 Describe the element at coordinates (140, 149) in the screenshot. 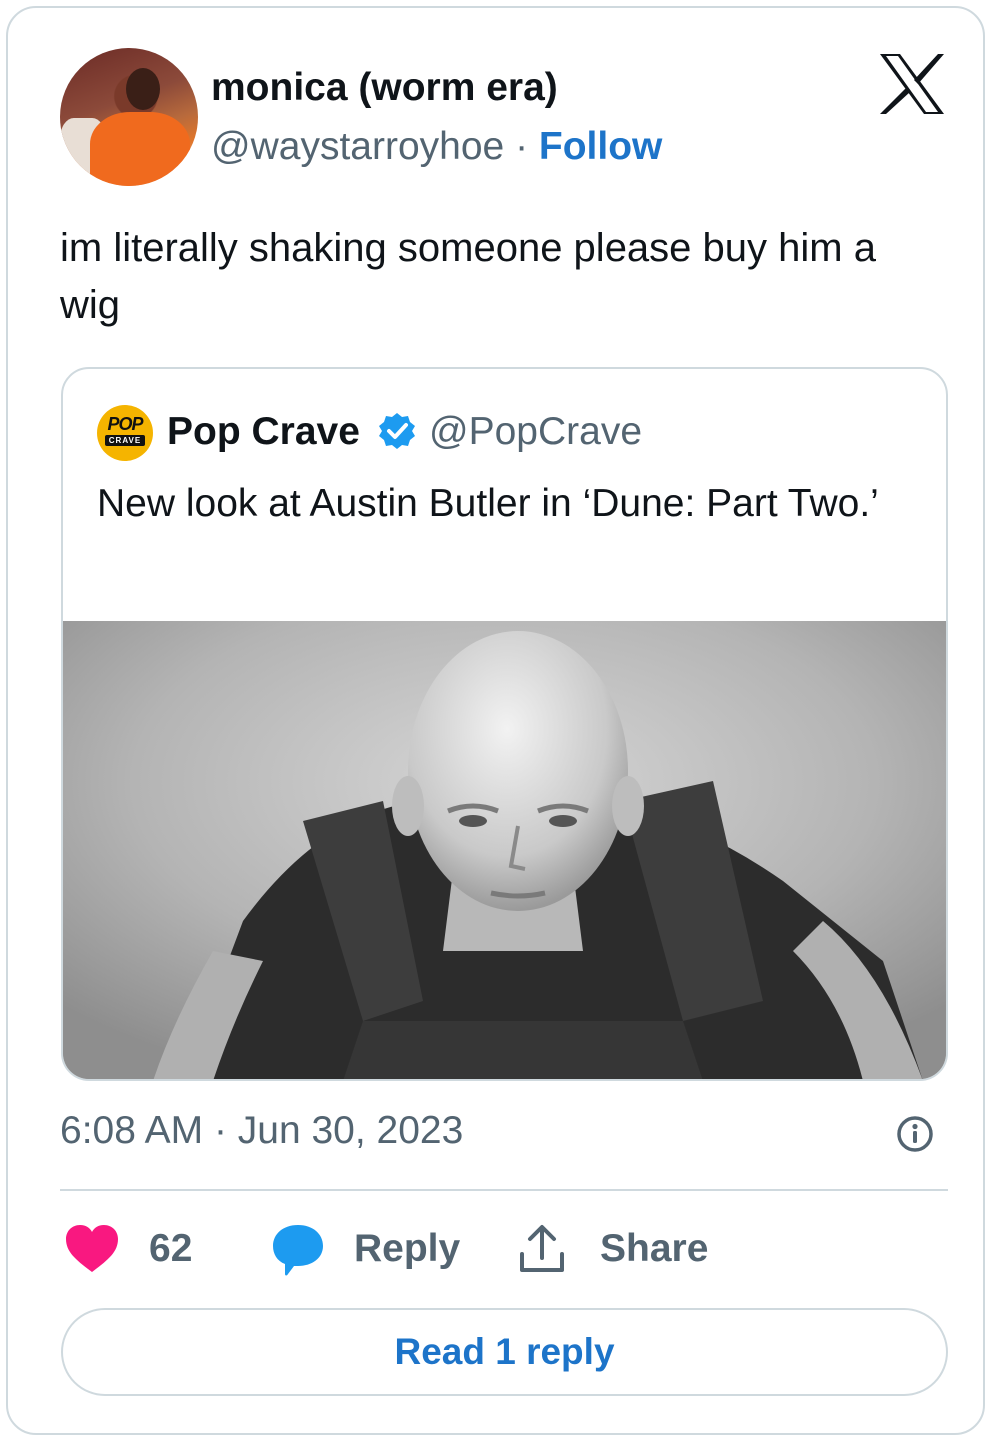

I see `avatar-shirt` at that location.